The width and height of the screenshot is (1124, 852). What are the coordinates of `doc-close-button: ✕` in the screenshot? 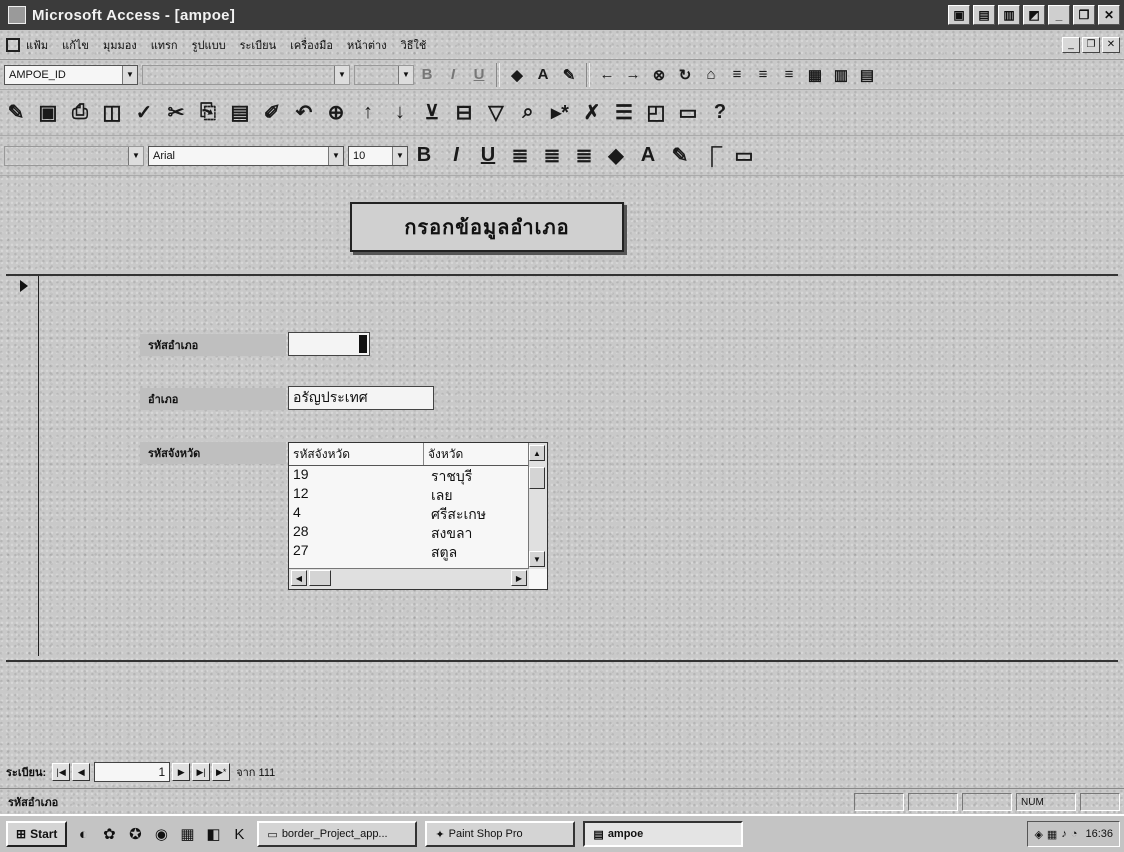 It's located at (1111, 44).